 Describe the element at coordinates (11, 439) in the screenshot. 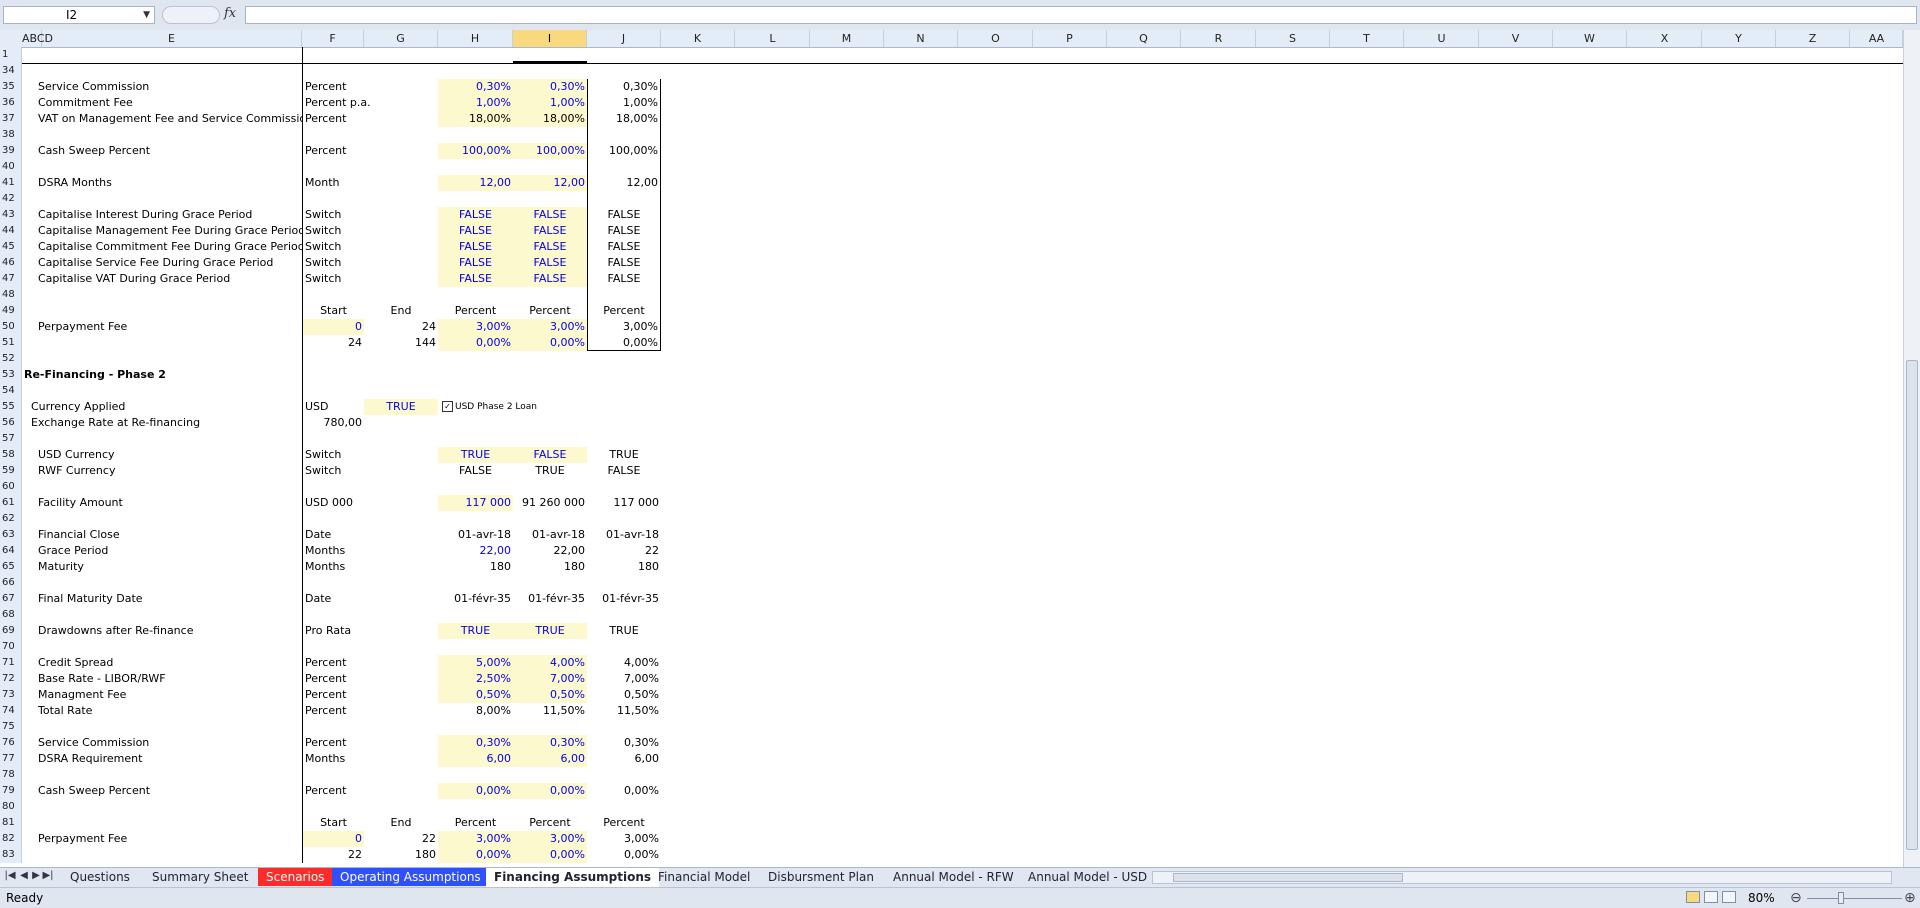

I see `row-header: 57` at that location.